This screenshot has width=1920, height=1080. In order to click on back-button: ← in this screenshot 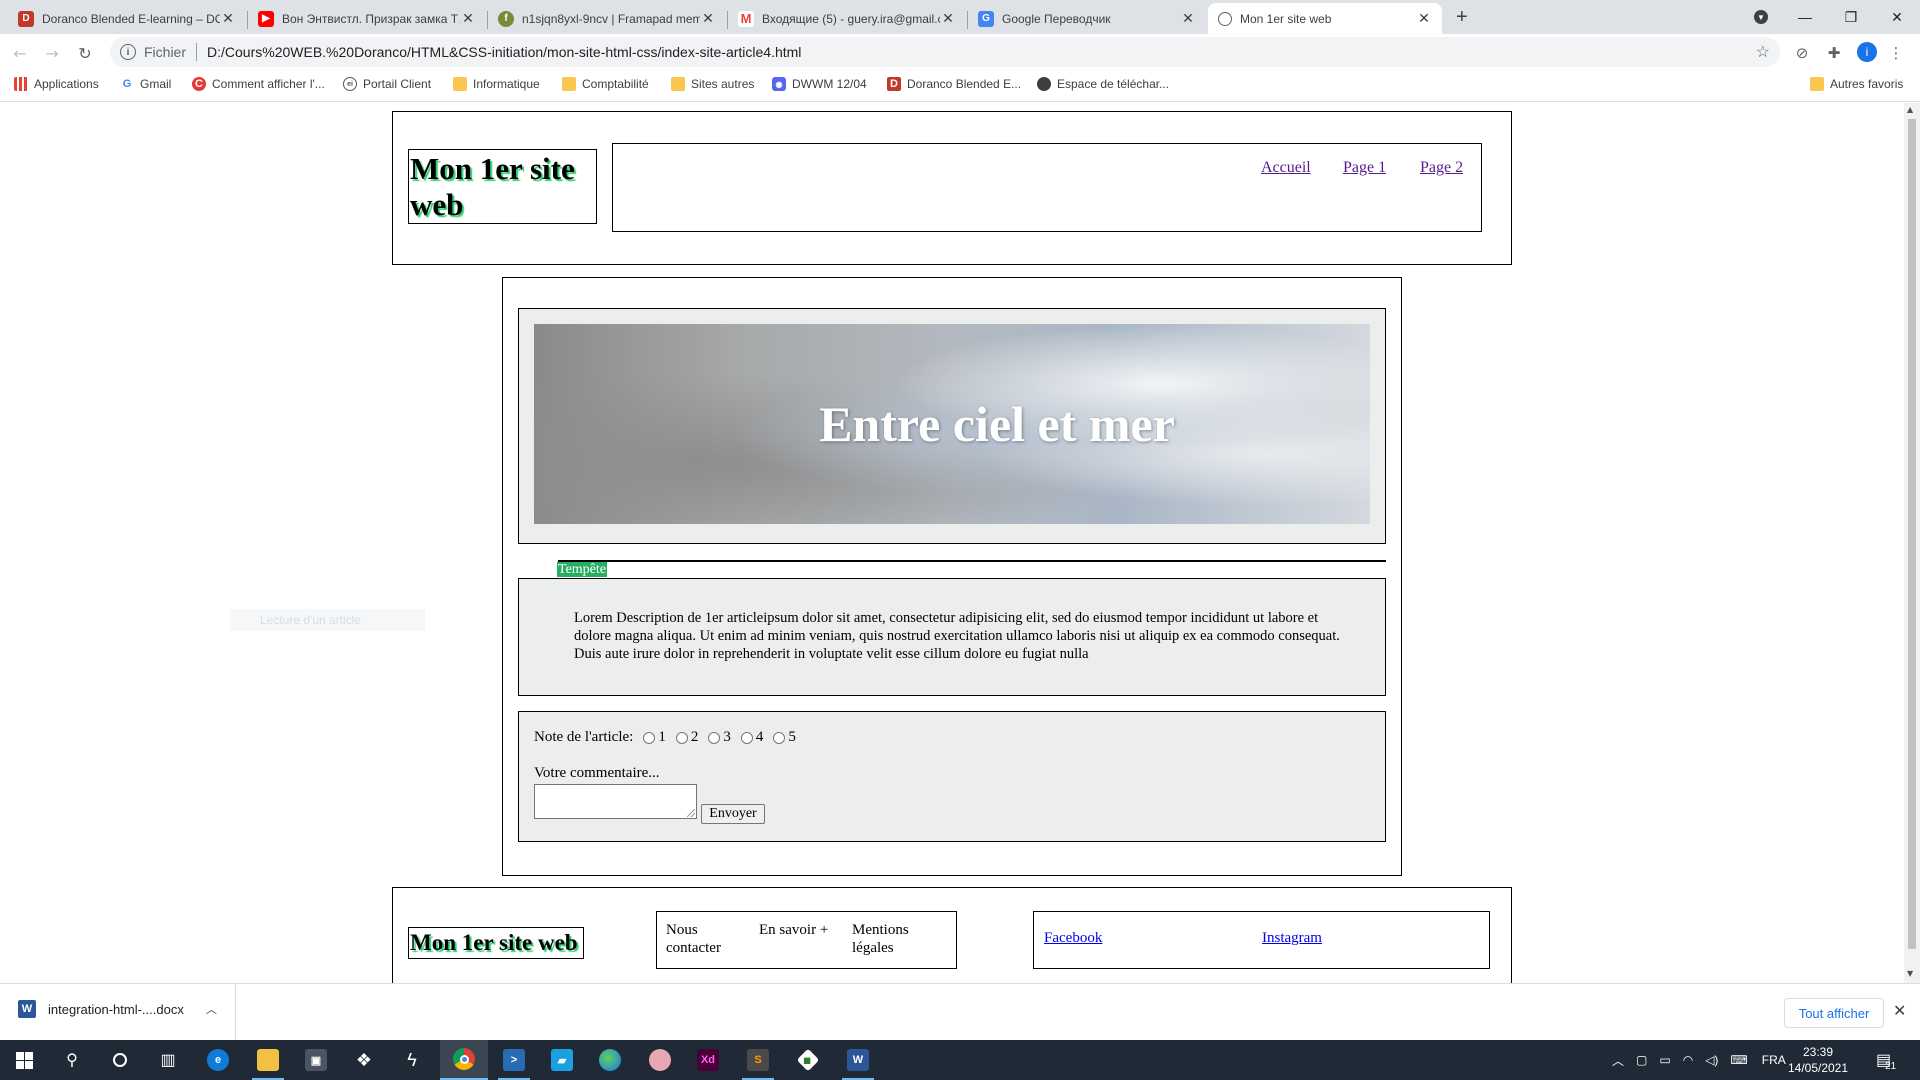, I will do `click(20, 53)`.